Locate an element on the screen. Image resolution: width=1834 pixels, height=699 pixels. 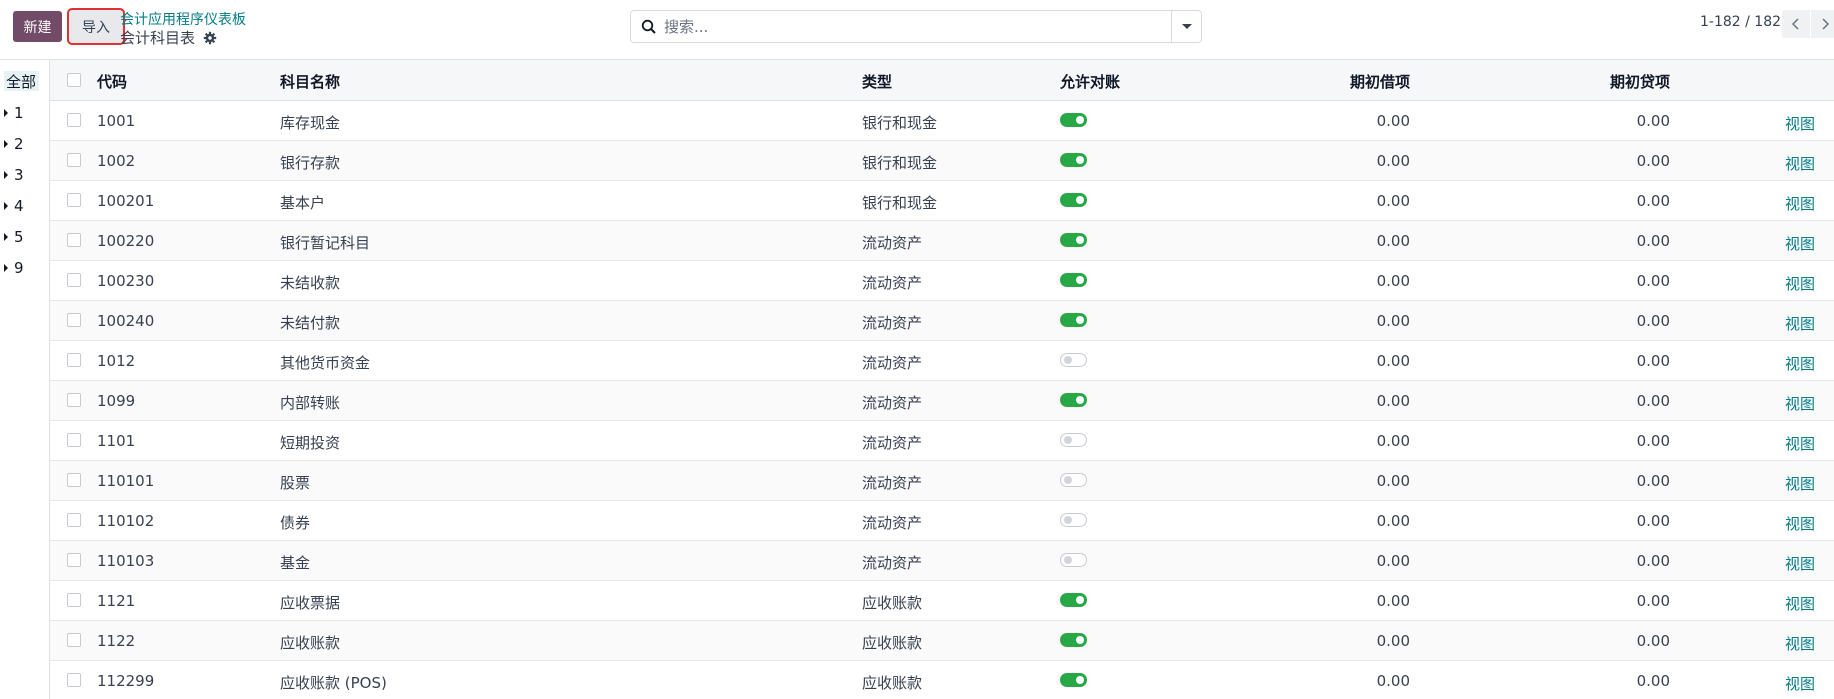
table-row: 100230 未结收款 流动资产 0.00 0.00 视图 is located at coordinates (942, 281).